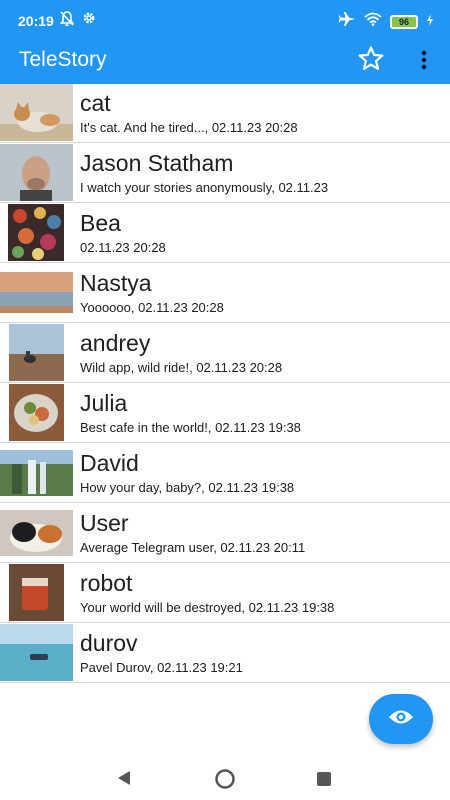  I want to click on contact-subtitle: Average Telegram user, 02.11.23 20:11, so click(193, 547).